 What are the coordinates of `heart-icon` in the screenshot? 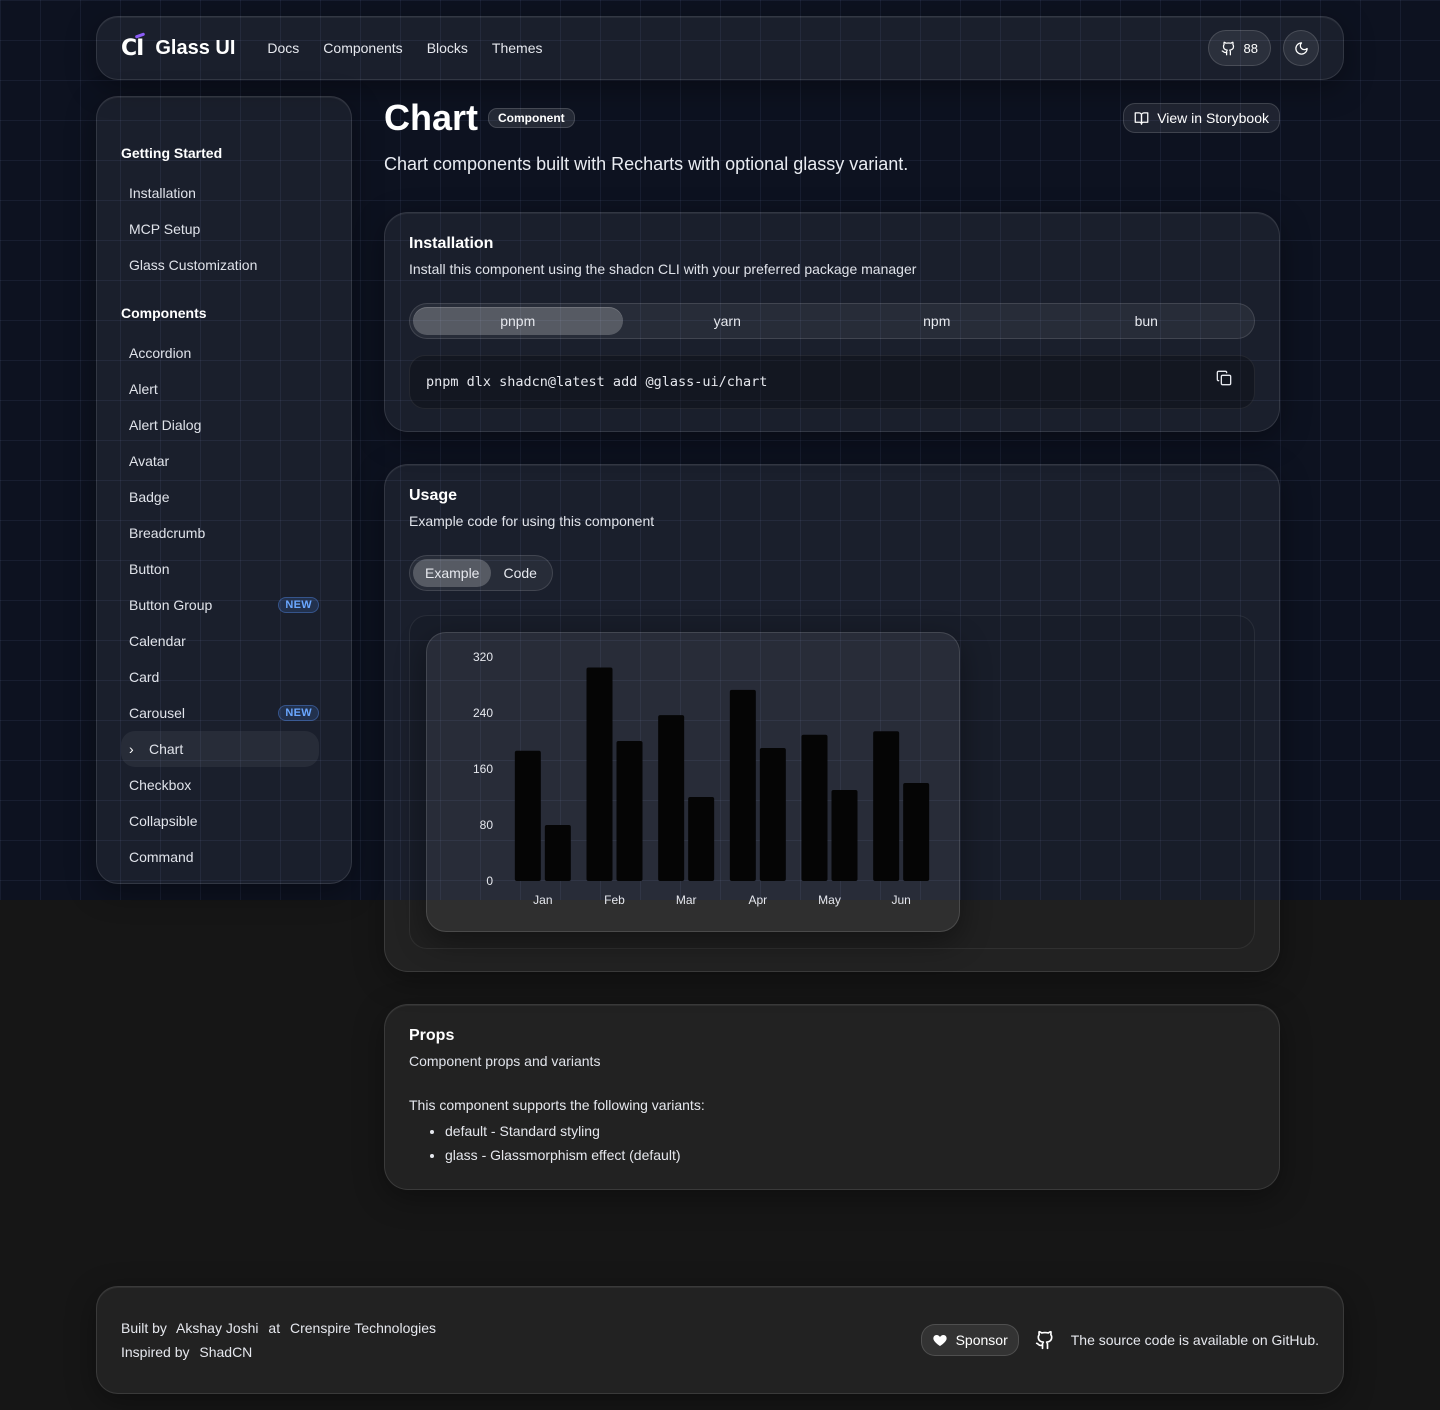 It's located at (939, 1340).